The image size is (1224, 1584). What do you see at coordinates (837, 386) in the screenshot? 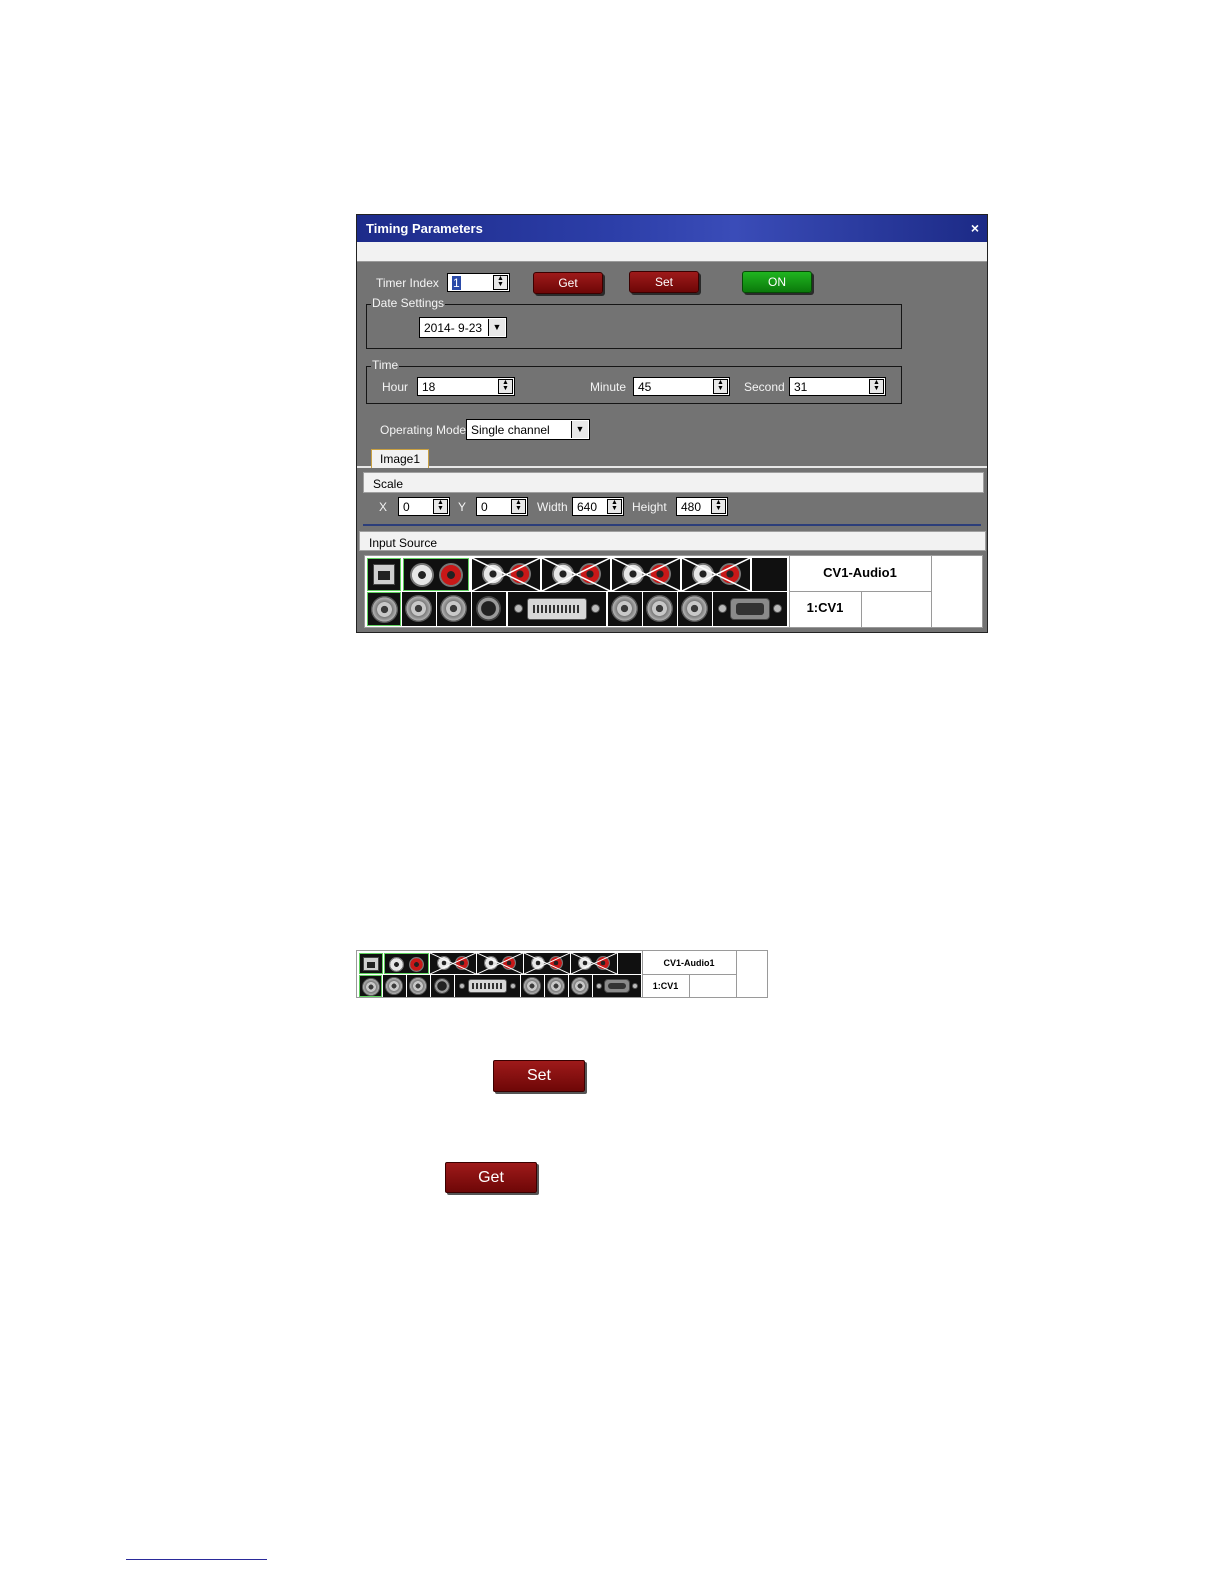
I see `second-spinner: 31 ▲ ▼` at bounding box center [837, 386].